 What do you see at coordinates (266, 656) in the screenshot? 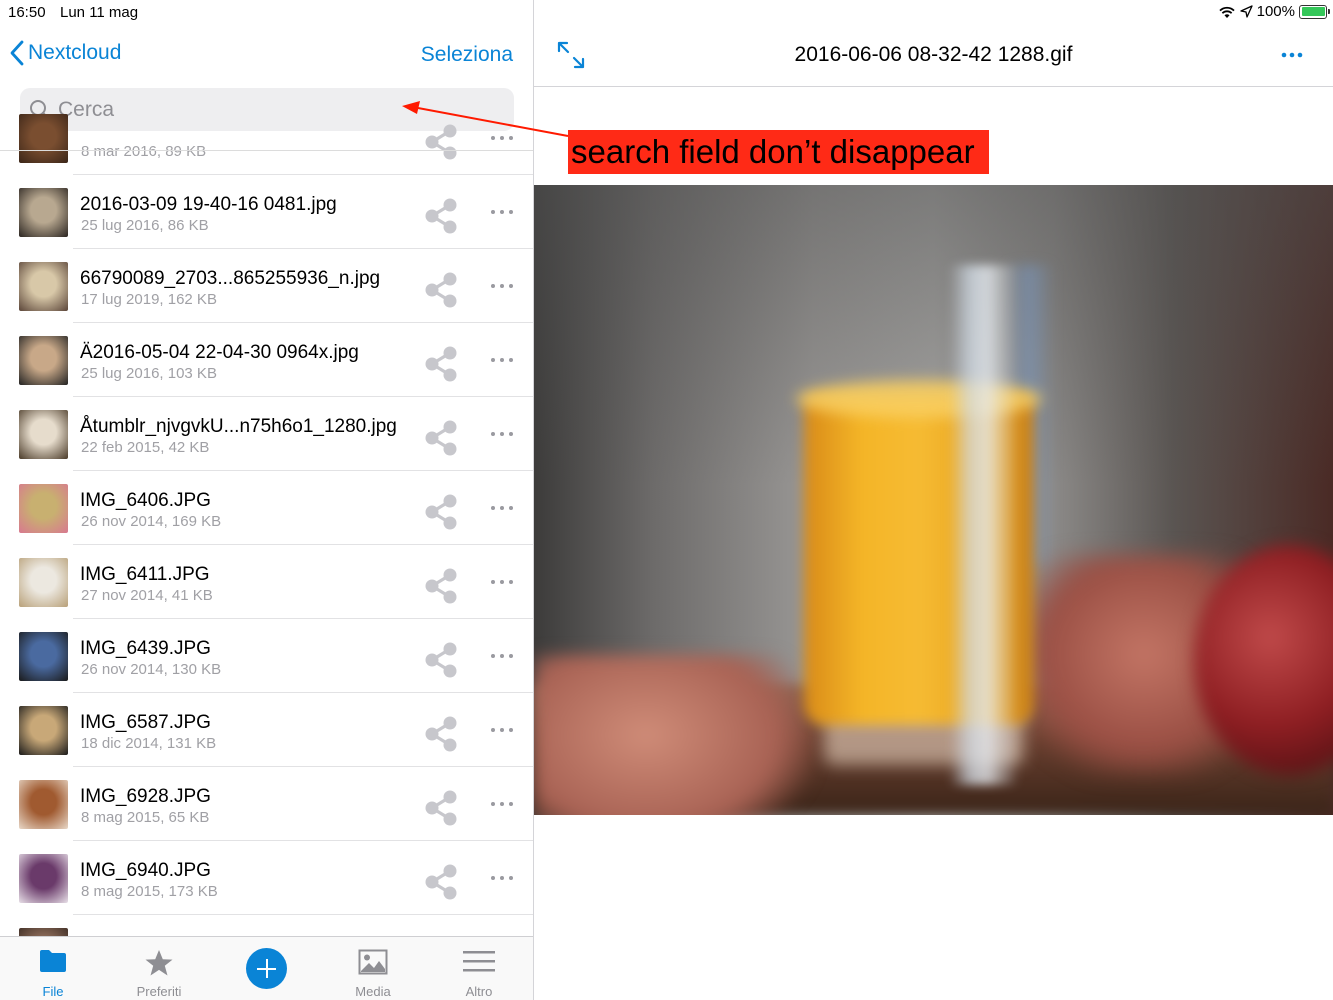
I see `file-row: IMG_6439.JPG 26 nov 2014, 130 KB` at bounding box center [266, 656].